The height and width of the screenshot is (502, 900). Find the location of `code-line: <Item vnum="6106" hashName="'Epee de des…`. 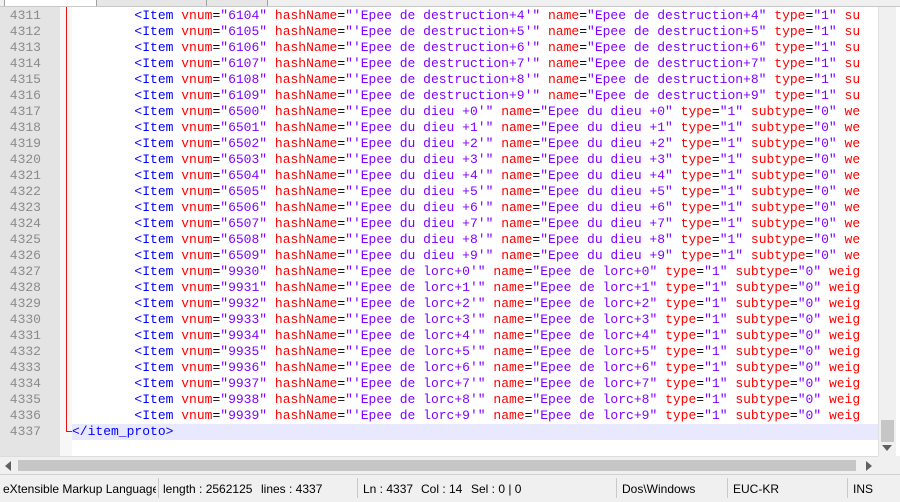

code-line: <Item vnum="6106" hashName="'Epee de des… is located at coordinates (475, 48).